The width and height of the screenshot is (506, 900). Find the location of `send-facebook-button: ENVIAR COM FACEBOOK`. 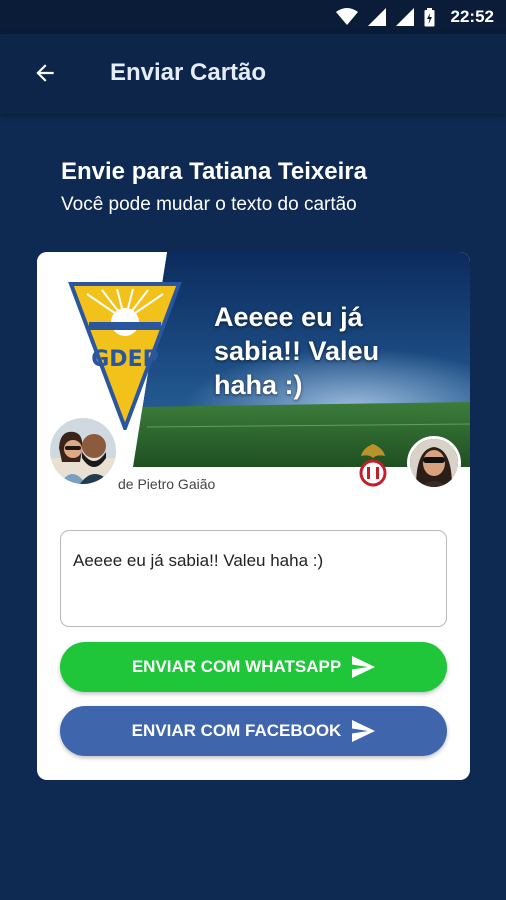

send-facebook-button: ENVIAR COM FACEBOOK is located at coordinates (253, 731).